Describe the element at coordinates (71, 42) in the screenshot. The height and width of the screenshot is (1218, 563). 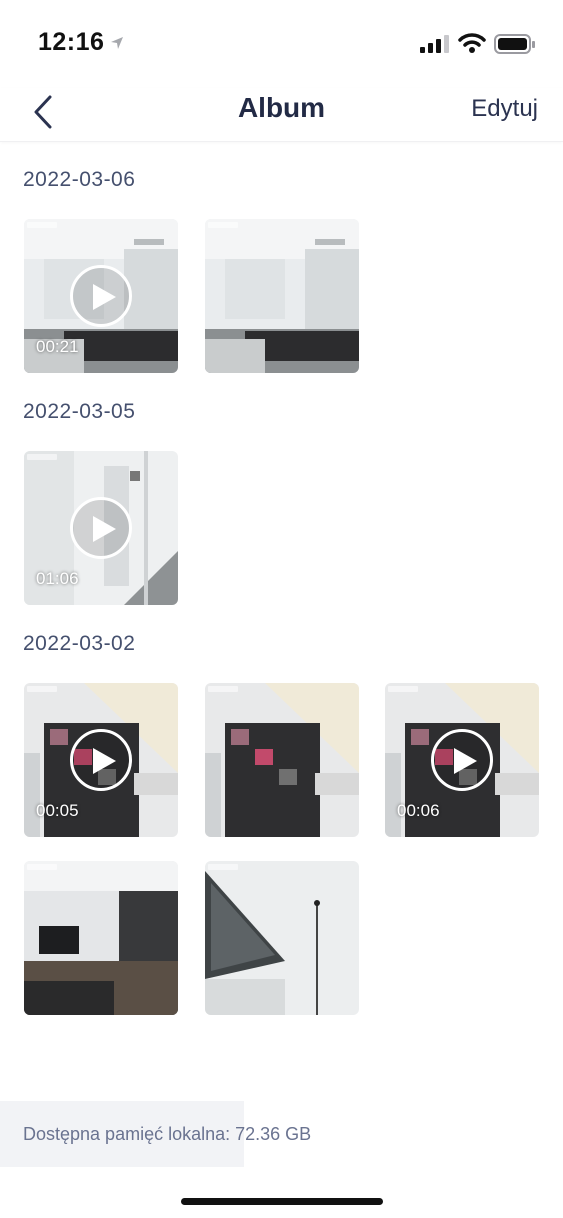
I see `status-time: 12:16` at that location.